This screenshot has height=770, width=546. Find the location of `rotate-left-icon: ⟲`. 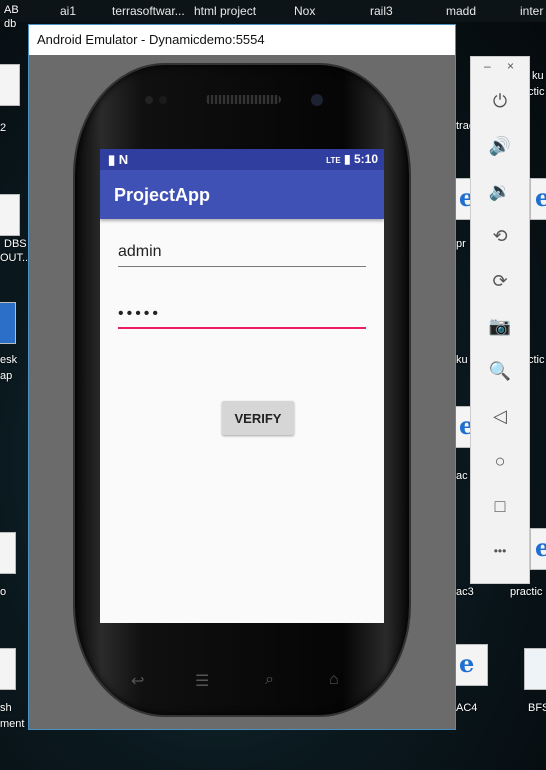

rotate-left-icon: ⟲ is located at coordinates (500, 236).